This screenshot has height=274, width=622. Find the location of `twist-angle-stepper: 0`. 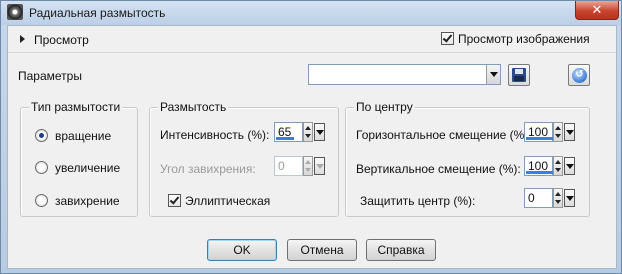

twist-angle-stepper: 0 is located at coordinates (300, 166).